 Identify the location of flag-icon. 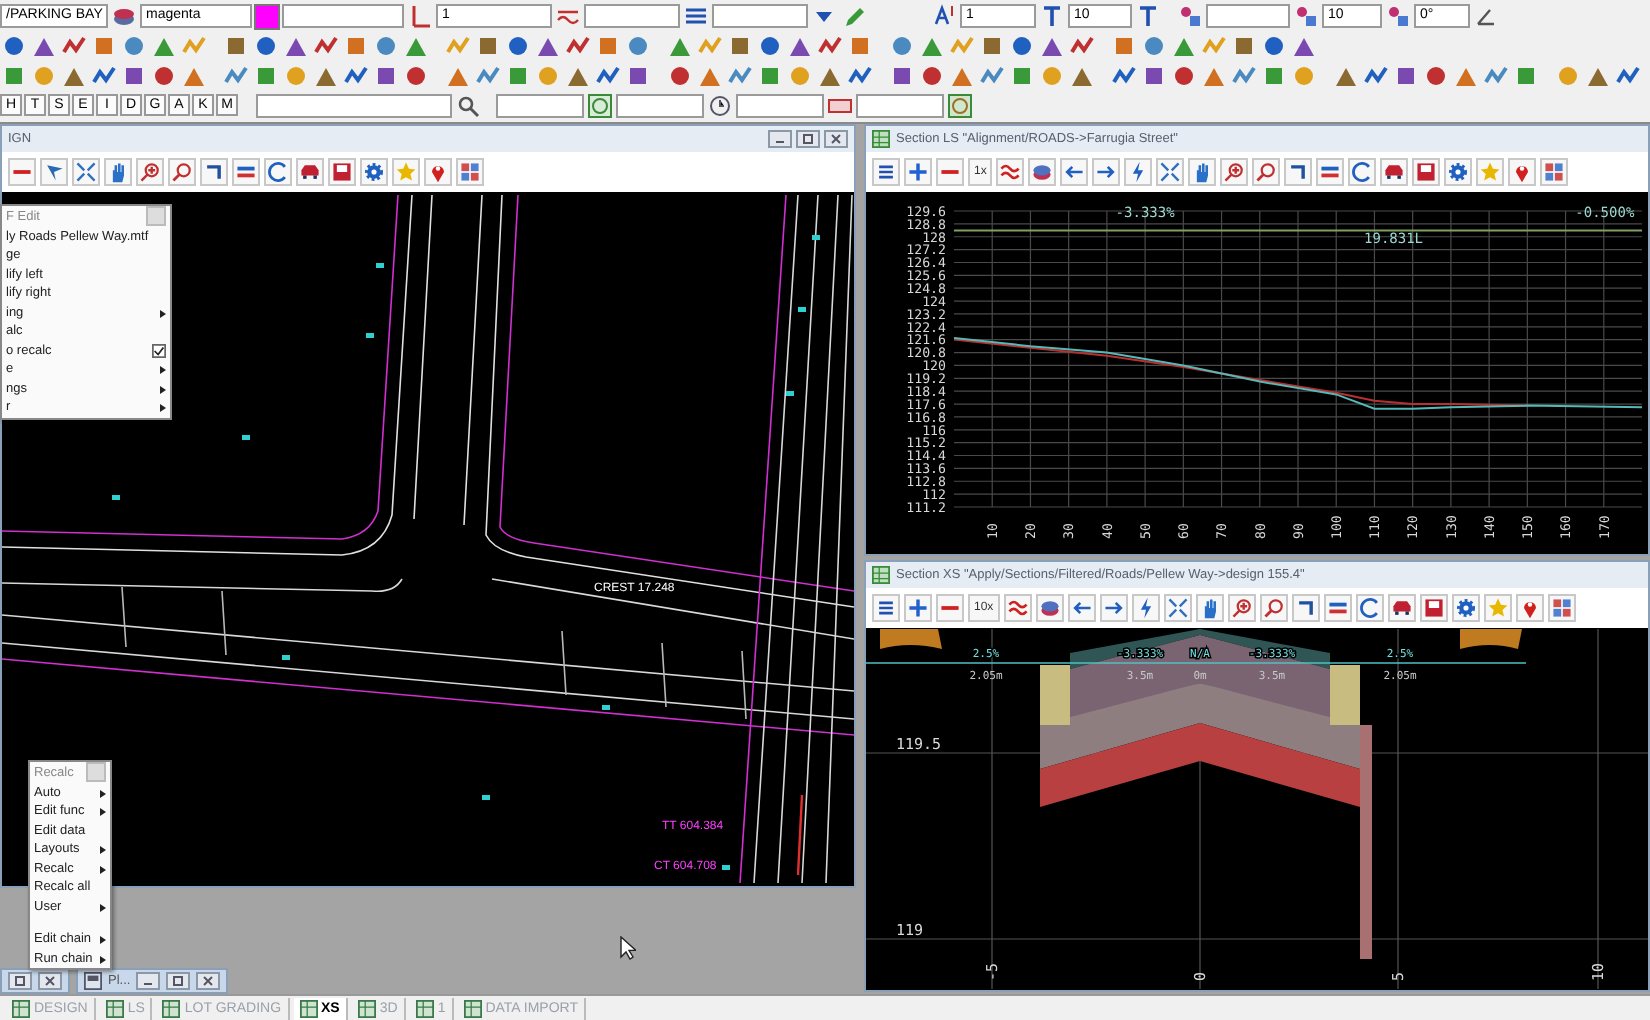
(54, 171).